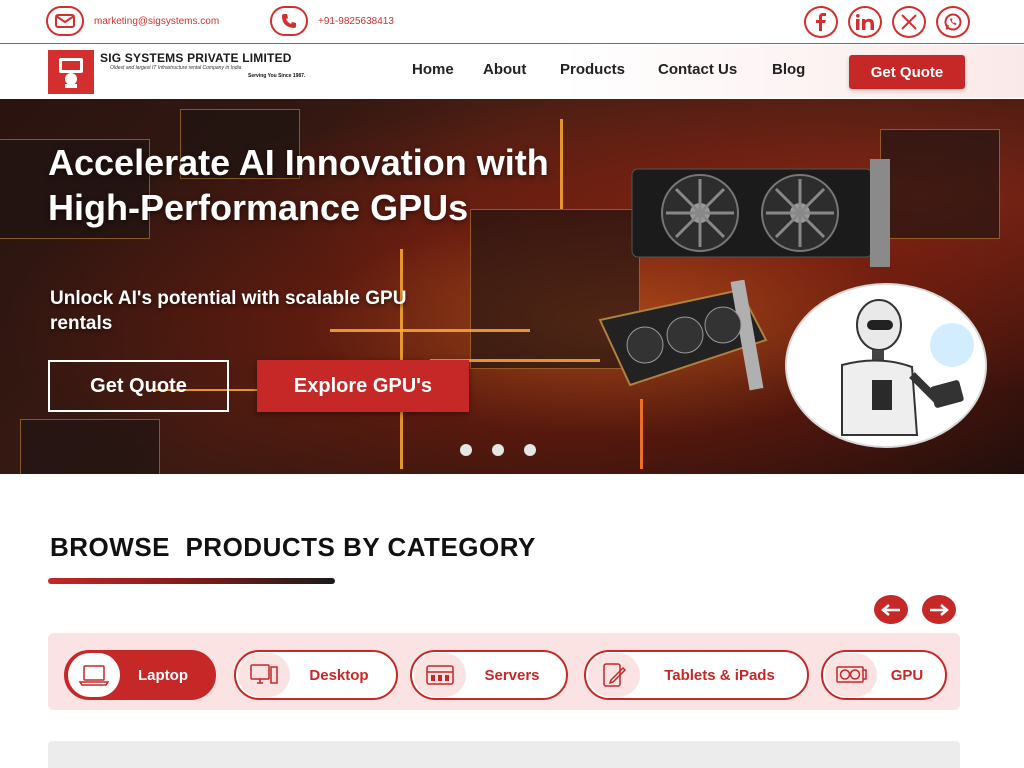  I want to click on category-servers: Servers, so click(489, 675).